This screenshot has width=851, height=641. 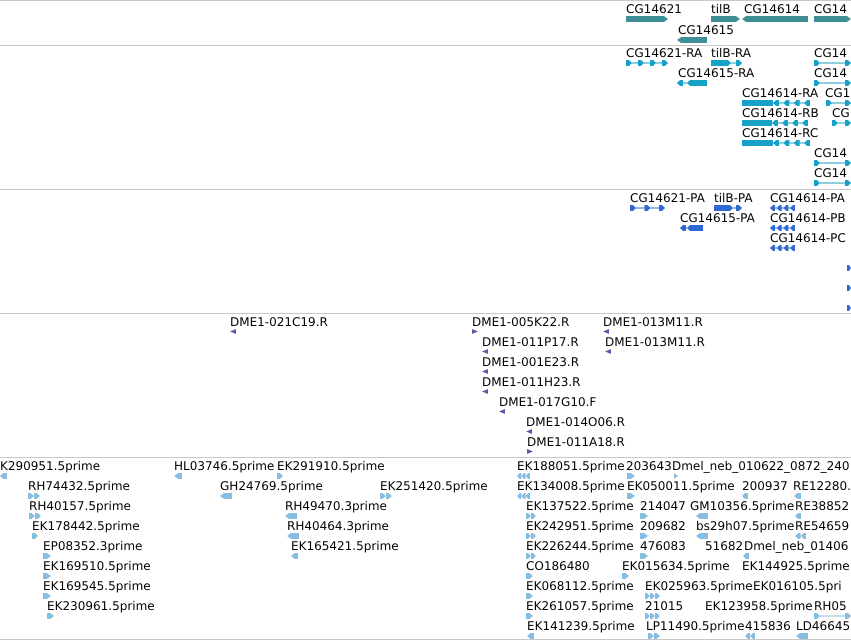 What do you see at coordinates (531, 362) in the screenshot?
I see `clone-end-label: DME1-001E23.R` at bounding box center [531, 362].